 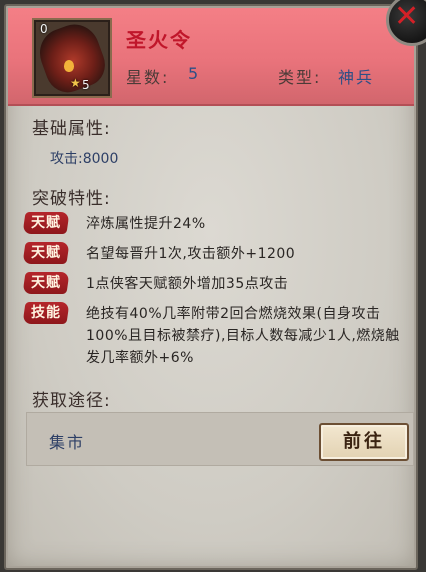 What do you see at coordinates (46, 313) in the screenshot?
I see `trait-tag: 技能` at bounding box center [46, 313].